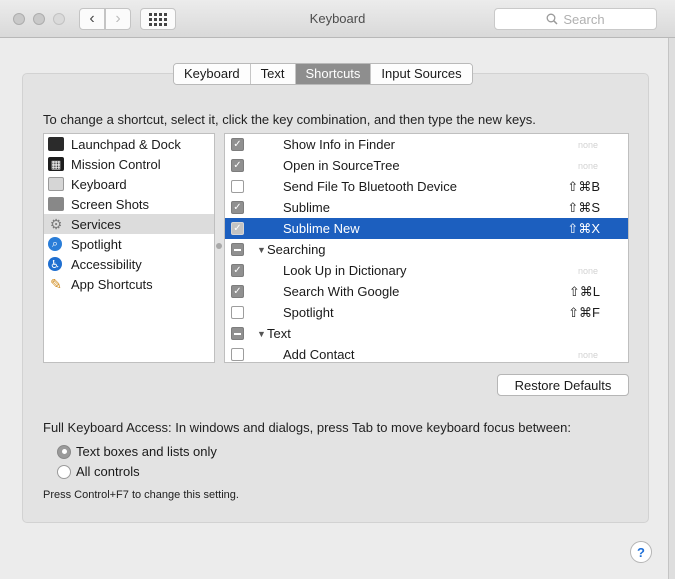 Image resolution: width=675 pixels, height=579 pixels. What do you see at coordinates (671, 308) in the screenshot?
I see `window-edge` at bounding box center [671, 308].